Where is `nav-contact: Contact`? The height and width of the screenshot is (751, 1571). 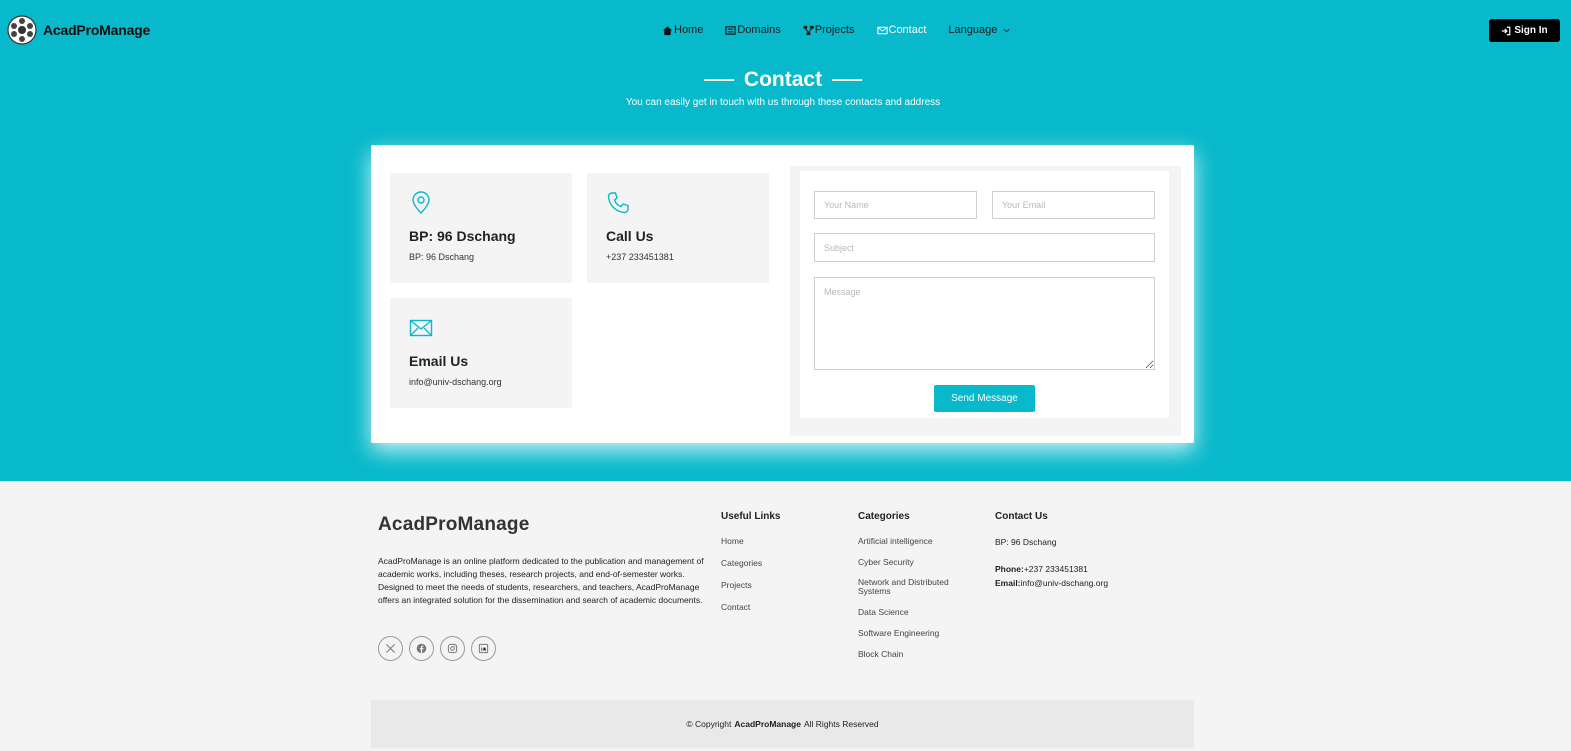
nav-contact: Contact is located at coordinates (901, 30).